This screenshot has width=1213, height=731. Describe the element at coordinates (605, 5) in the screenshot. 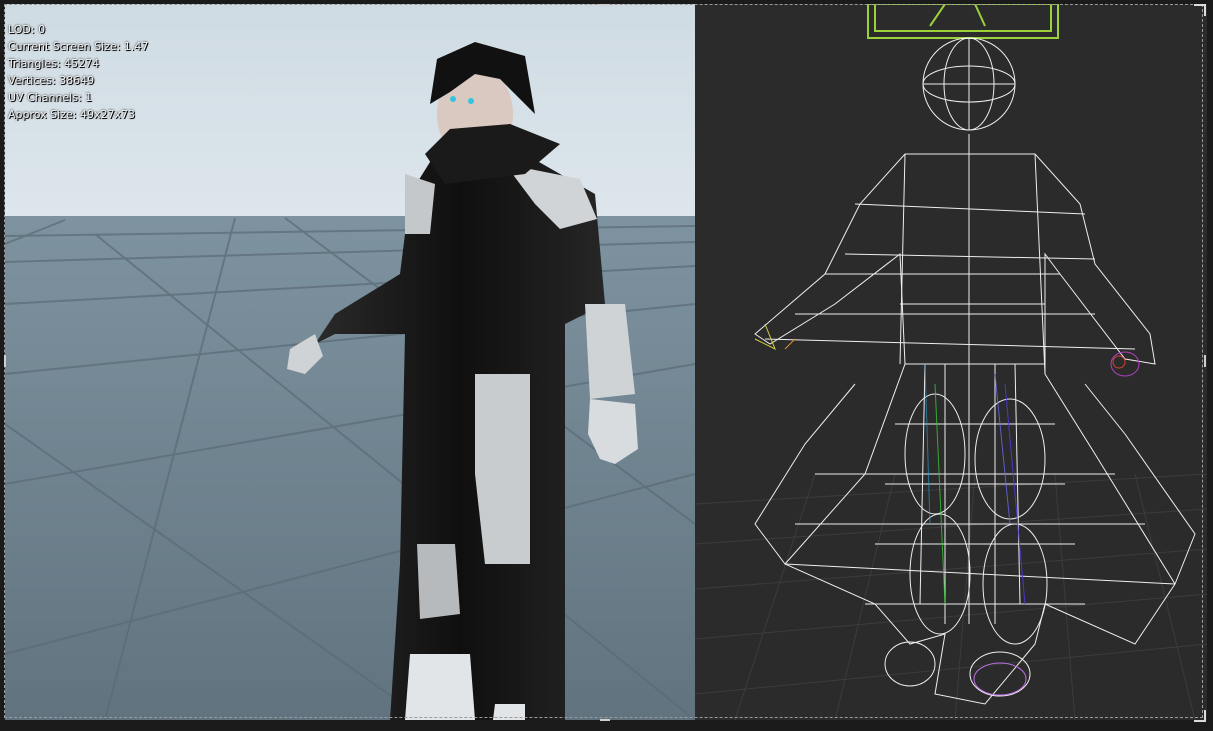

I see `top-split-handle` at that location.